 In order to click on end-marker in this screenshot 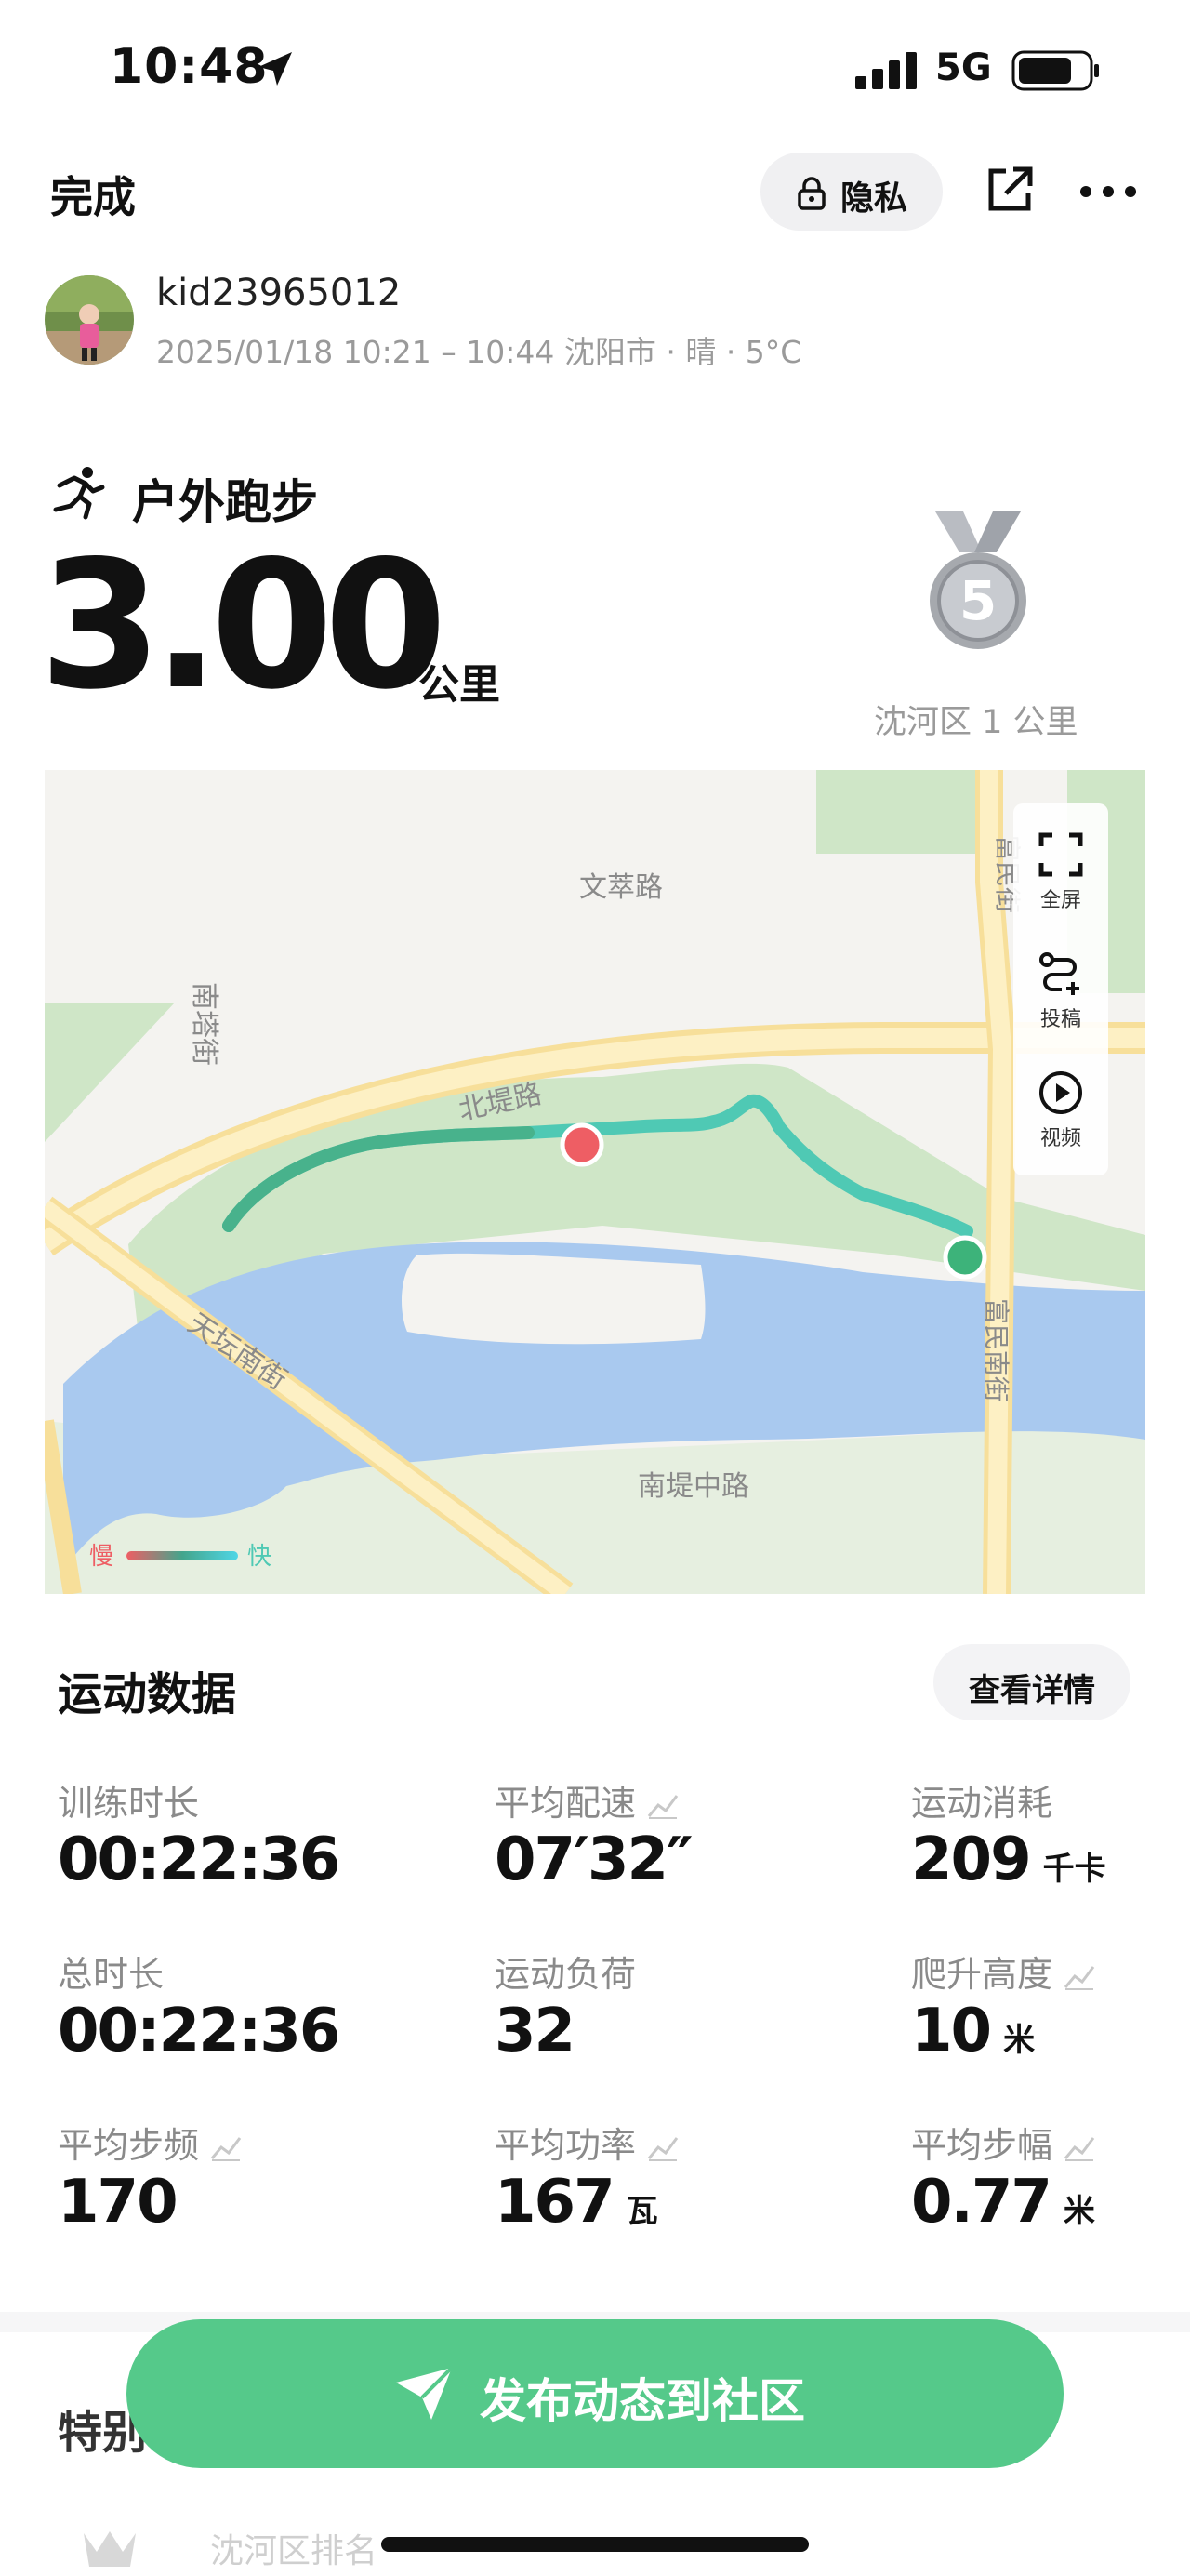, I will do `click(582, 1144)`.